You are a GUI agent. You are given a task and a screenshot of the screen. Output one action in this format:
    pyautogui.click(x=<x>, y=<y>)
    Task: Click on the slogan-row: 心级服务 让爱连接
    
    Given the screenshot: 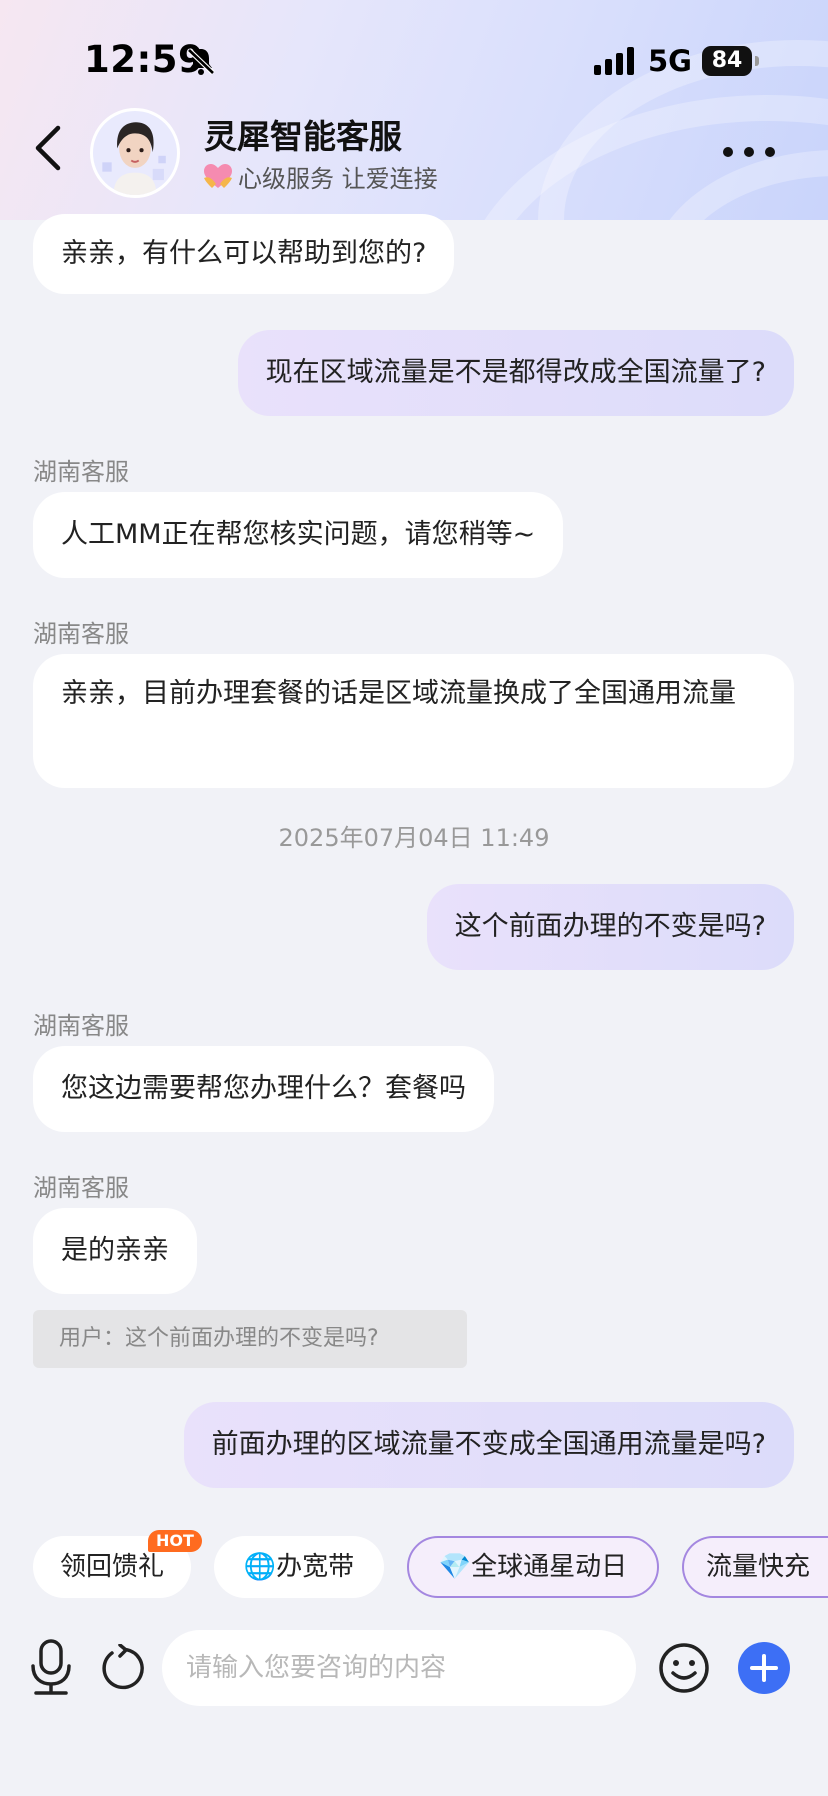 What is the action you would take?
    pyautogui.click(x=320, y=176)
    